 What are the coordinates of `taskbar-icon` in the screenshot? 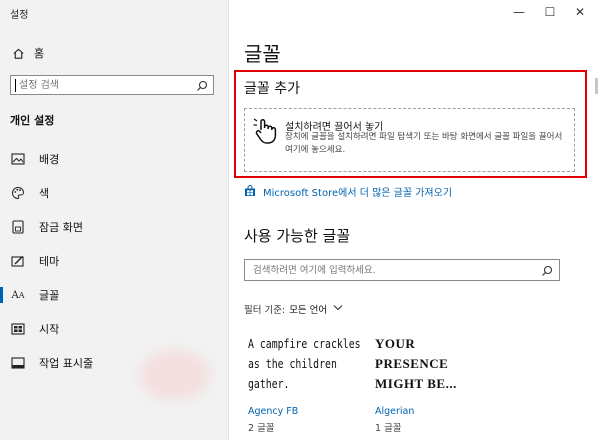 It's located at (18, 363).